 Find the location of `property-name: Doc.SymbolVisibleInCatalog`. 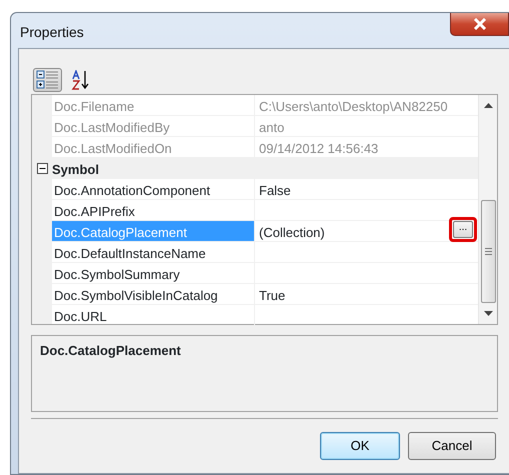

property-name: Doc.SymbolVisibleInCatalog is located at coordinates (153, 294).